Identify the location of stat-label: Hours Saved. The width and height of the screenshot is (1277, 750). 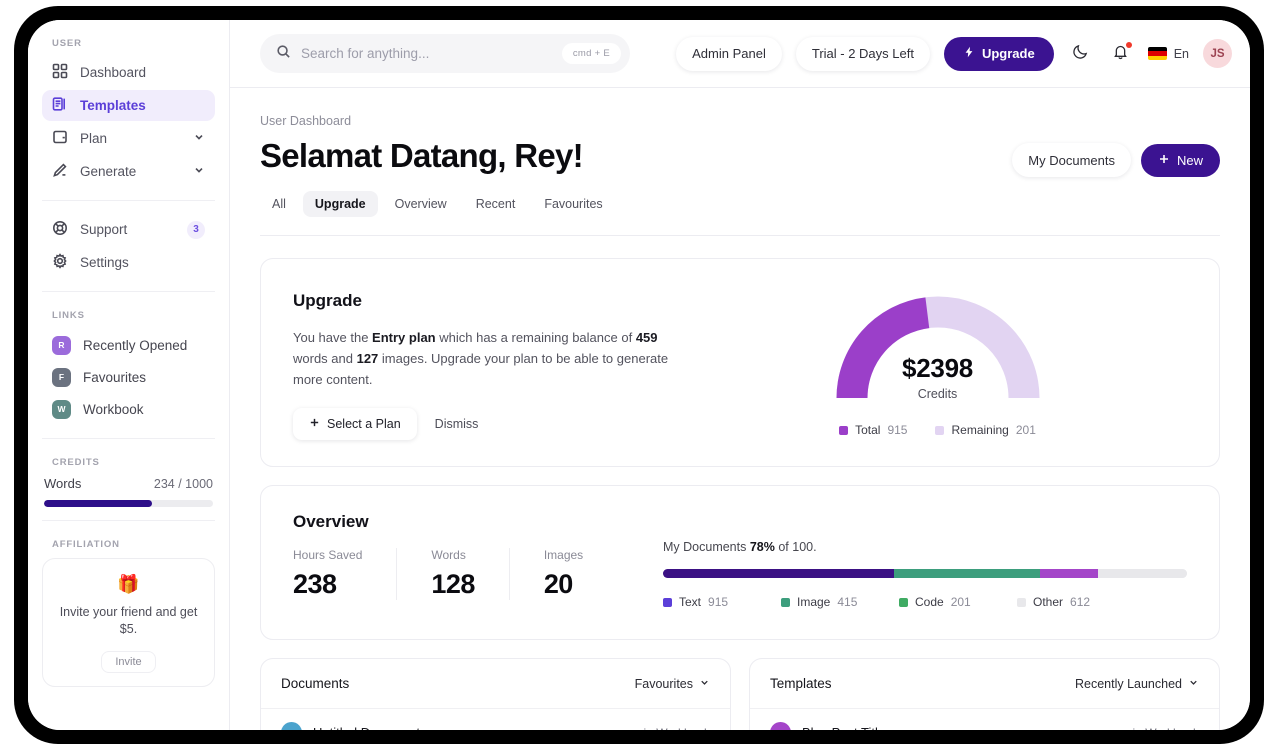
(328, 555).